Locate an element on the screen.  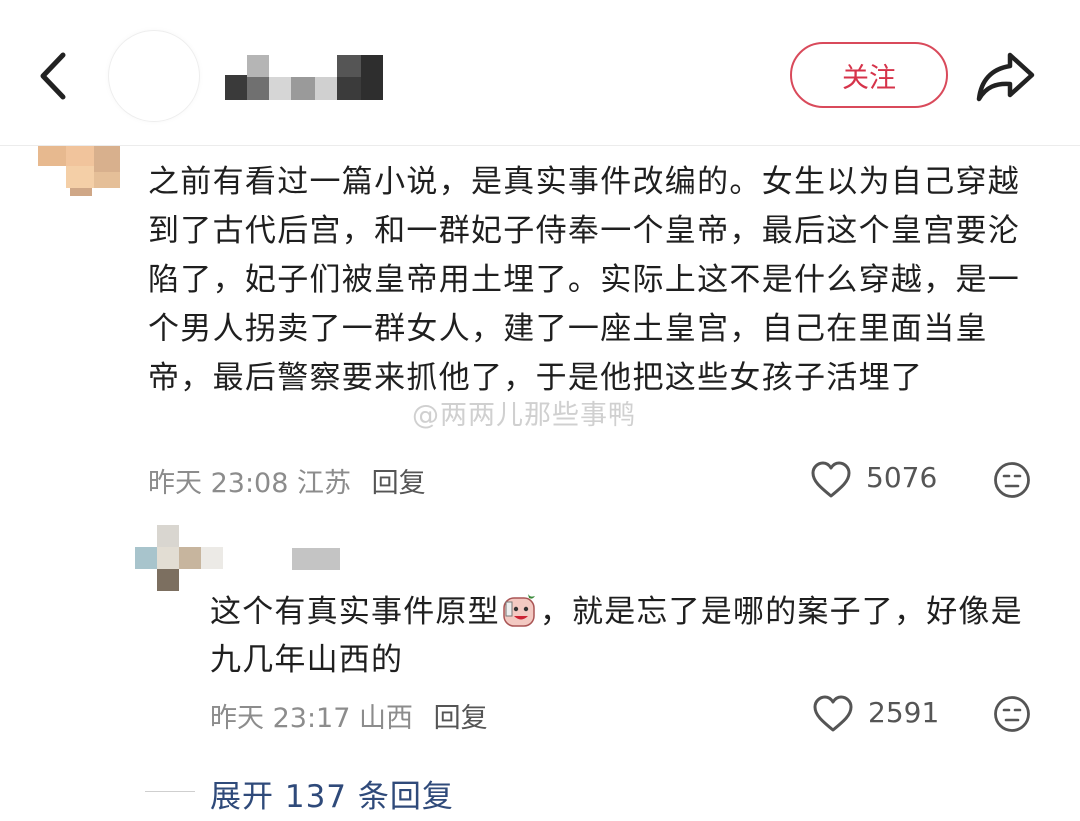
replier-avatar-blurred is located at coordinates (180, 560).